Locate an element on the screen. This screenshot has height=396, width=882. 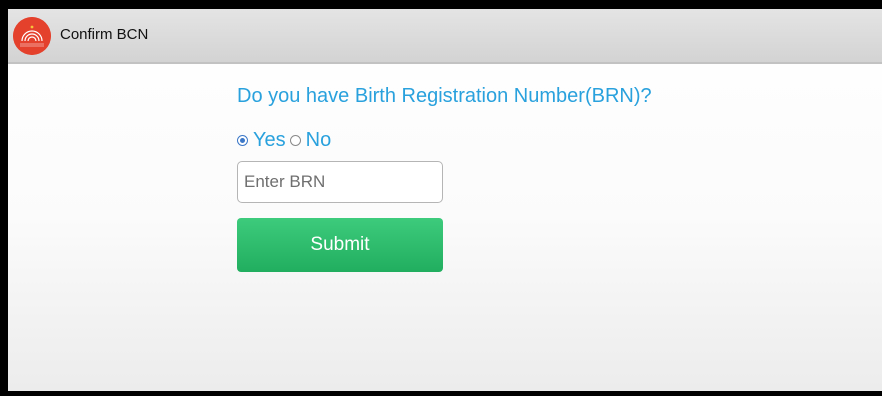
radio-no-label: No is located at coordinates (319, 140).